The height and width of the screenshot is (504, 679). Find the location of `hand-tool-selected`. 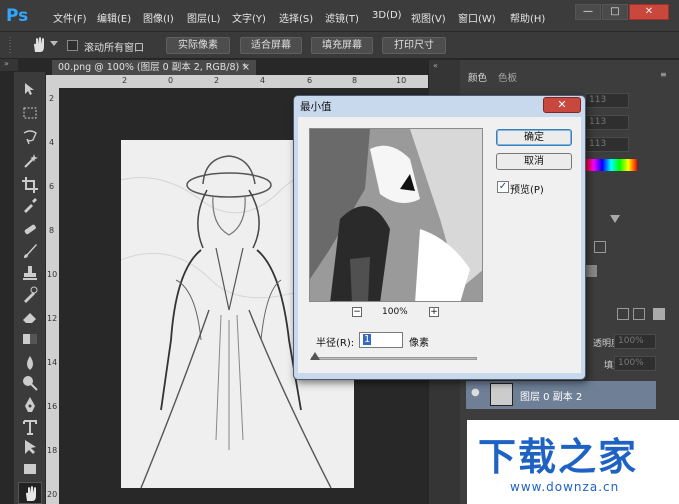

hand-tool-selected is located at coordinates (30, 493).